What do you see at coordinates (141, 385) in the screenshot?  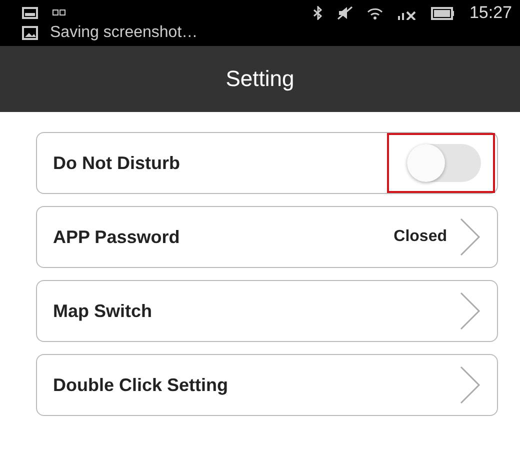 I see `setting-label: Double Click Setting` at bounding box center [141, 385].